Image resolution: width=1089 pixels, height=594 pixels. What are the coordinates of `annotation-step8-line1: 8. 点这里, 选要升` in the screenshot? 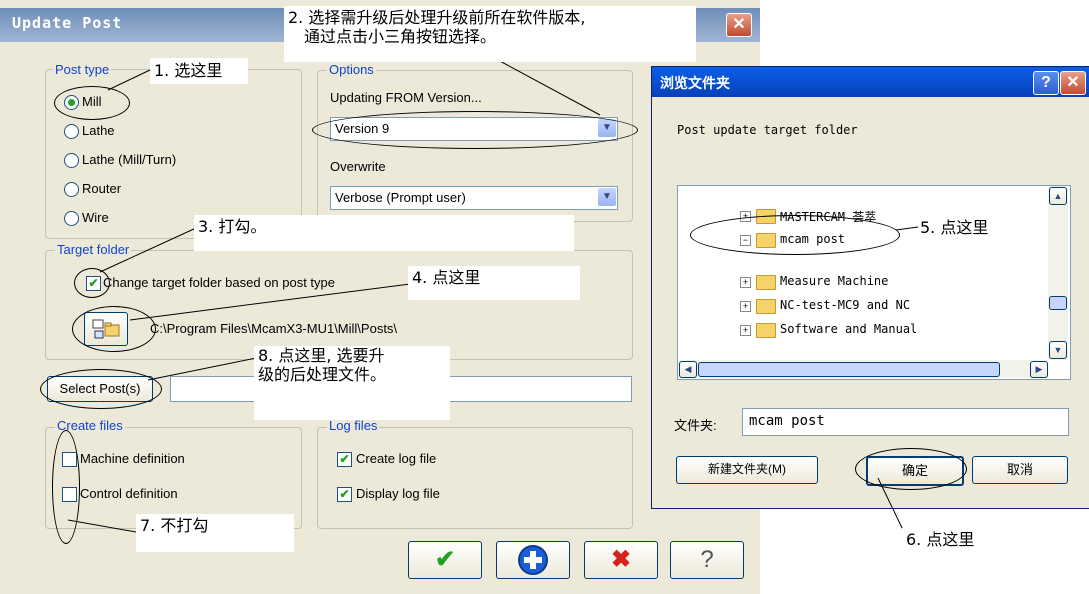 It's located at (321, 355).